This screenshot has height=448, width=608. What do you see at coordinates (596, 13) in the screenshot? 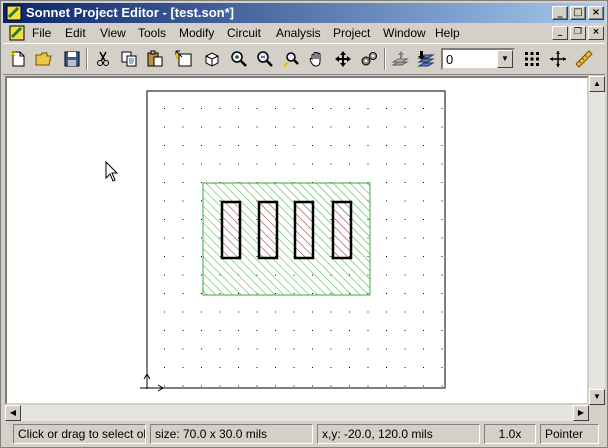
I see `close-button: ×` at bounding box center [596, 13].